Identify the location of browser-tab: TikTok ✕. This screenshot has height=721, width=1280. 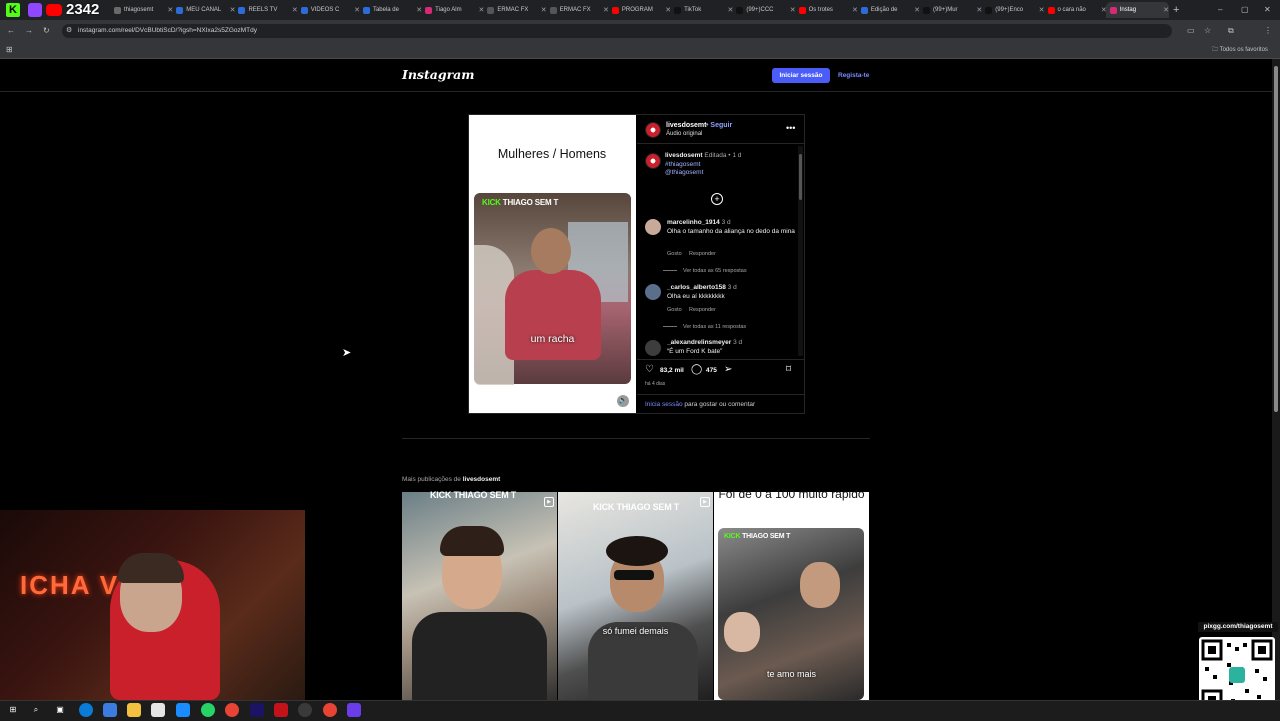
(701, 10).